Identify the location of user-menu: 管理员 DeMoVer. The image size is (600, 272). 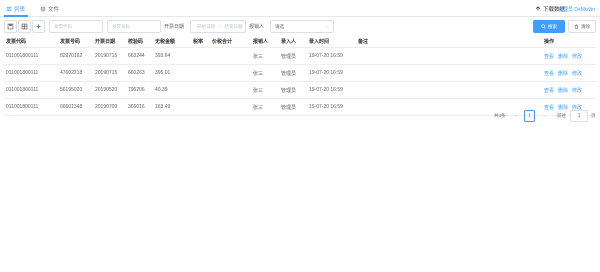
(576, 9).